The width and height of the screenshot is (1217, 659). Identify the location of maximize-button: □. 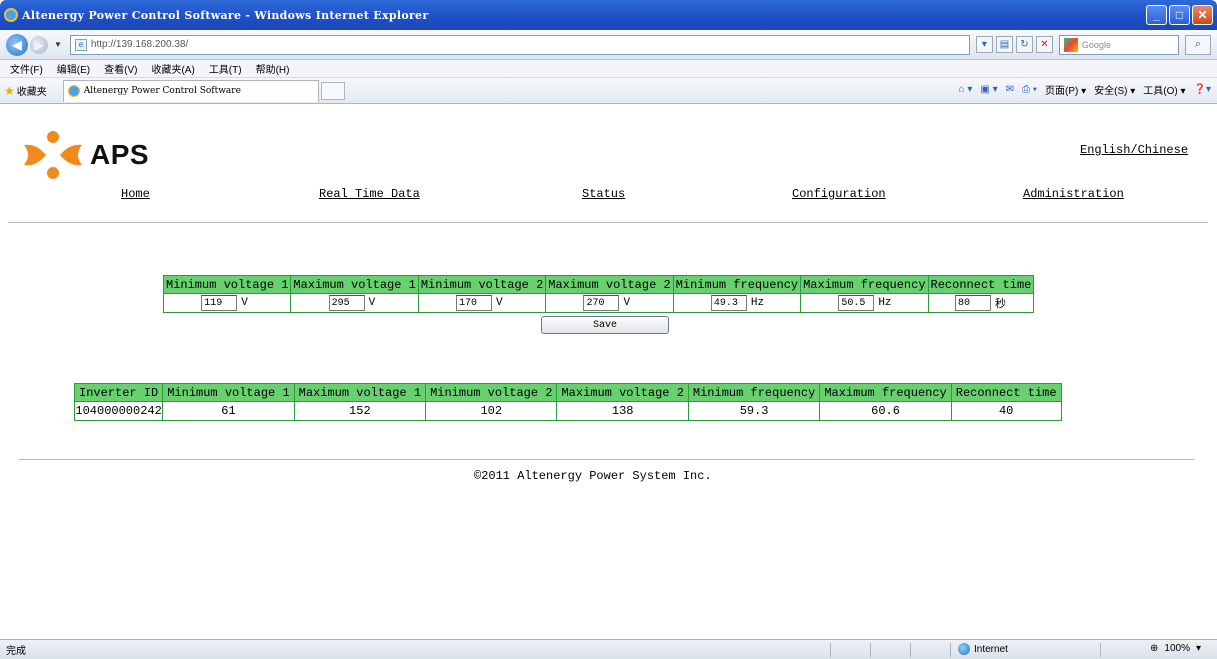
(1179, 15).